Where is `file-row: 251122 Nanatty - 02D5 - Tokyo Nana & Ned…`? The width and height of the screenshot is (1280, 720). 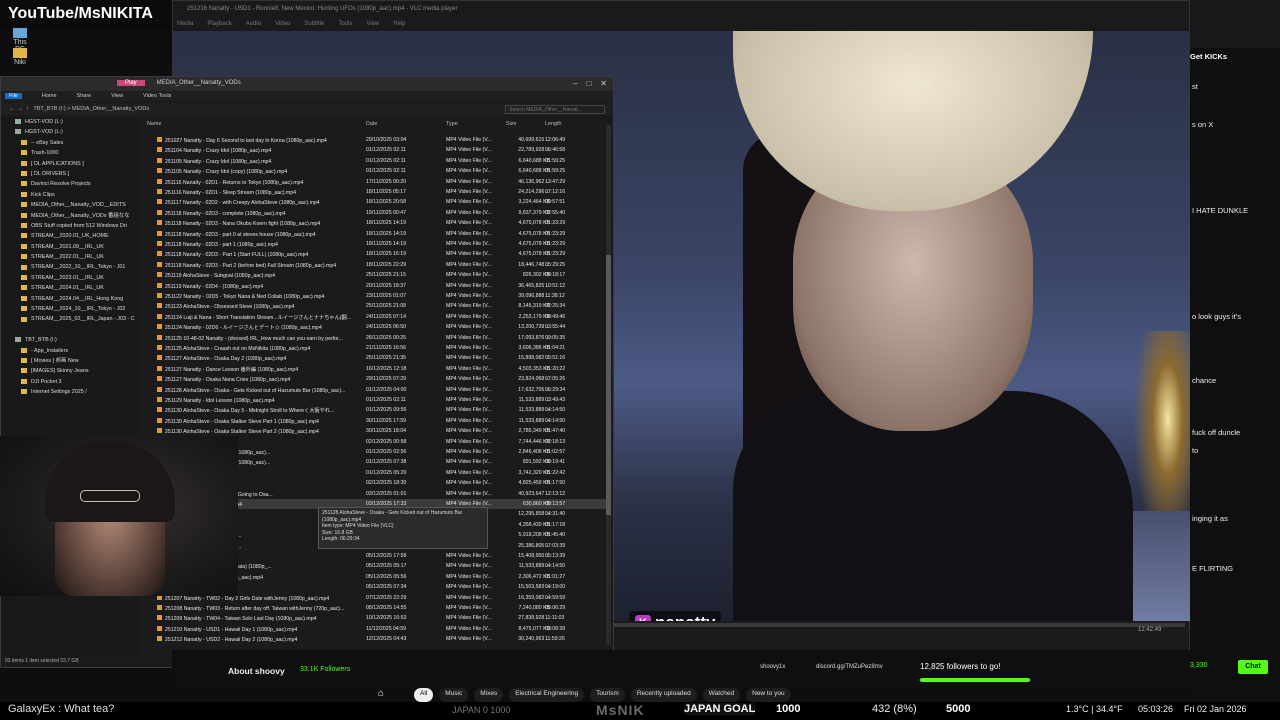 file-row: 251122 Nanatty - 02D5 - Tokyo Nana & Ned… is located at coordinates (374, 296).